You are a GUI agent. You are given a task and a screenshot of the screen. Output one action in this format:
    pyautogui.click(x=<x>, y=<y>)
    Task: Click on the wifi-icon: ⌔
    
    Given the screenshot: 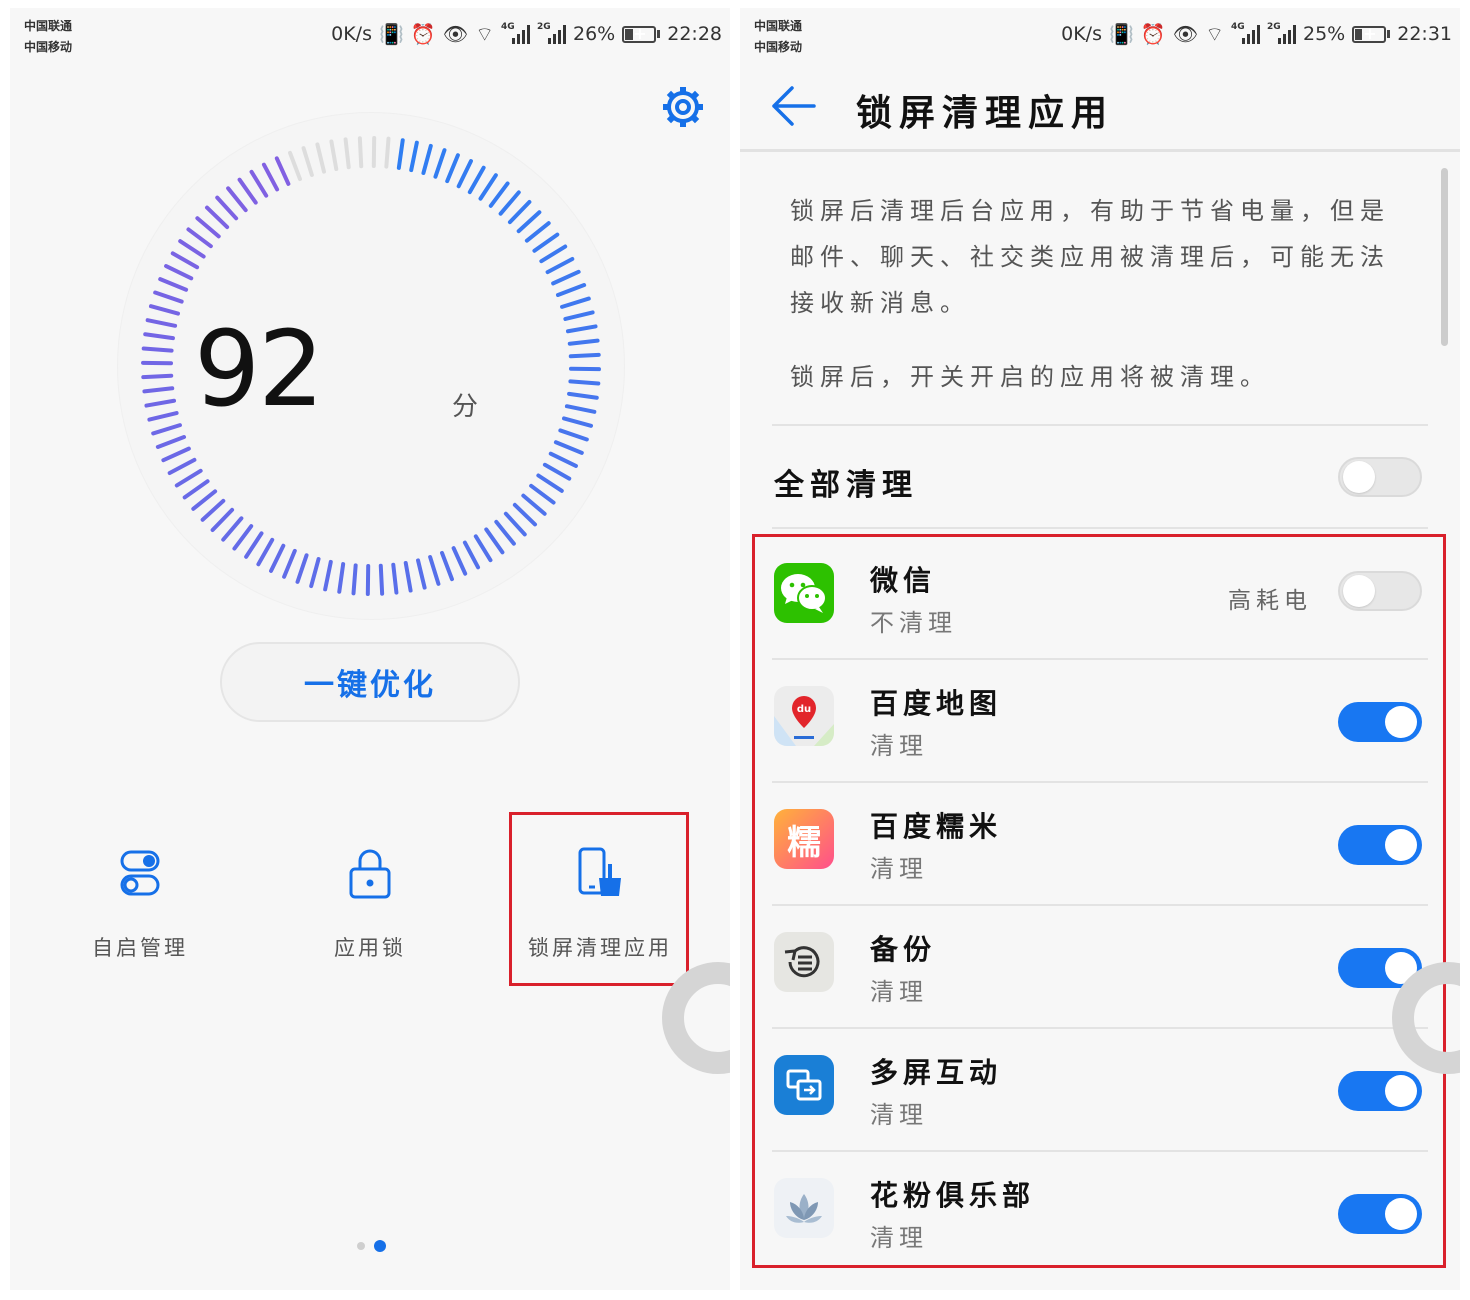 What is the action you would take?
    pyautogui.click(x=1214, y=34)
    